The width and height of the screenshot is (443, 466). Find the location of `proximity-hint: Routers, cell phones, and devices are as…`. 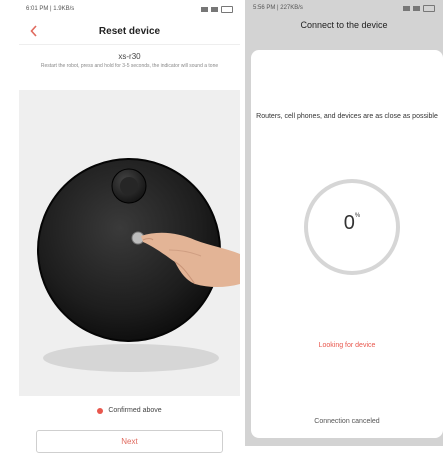

proximity-hint: Routers, cell phones, and devices are as… is located at coordinates (347, 116).